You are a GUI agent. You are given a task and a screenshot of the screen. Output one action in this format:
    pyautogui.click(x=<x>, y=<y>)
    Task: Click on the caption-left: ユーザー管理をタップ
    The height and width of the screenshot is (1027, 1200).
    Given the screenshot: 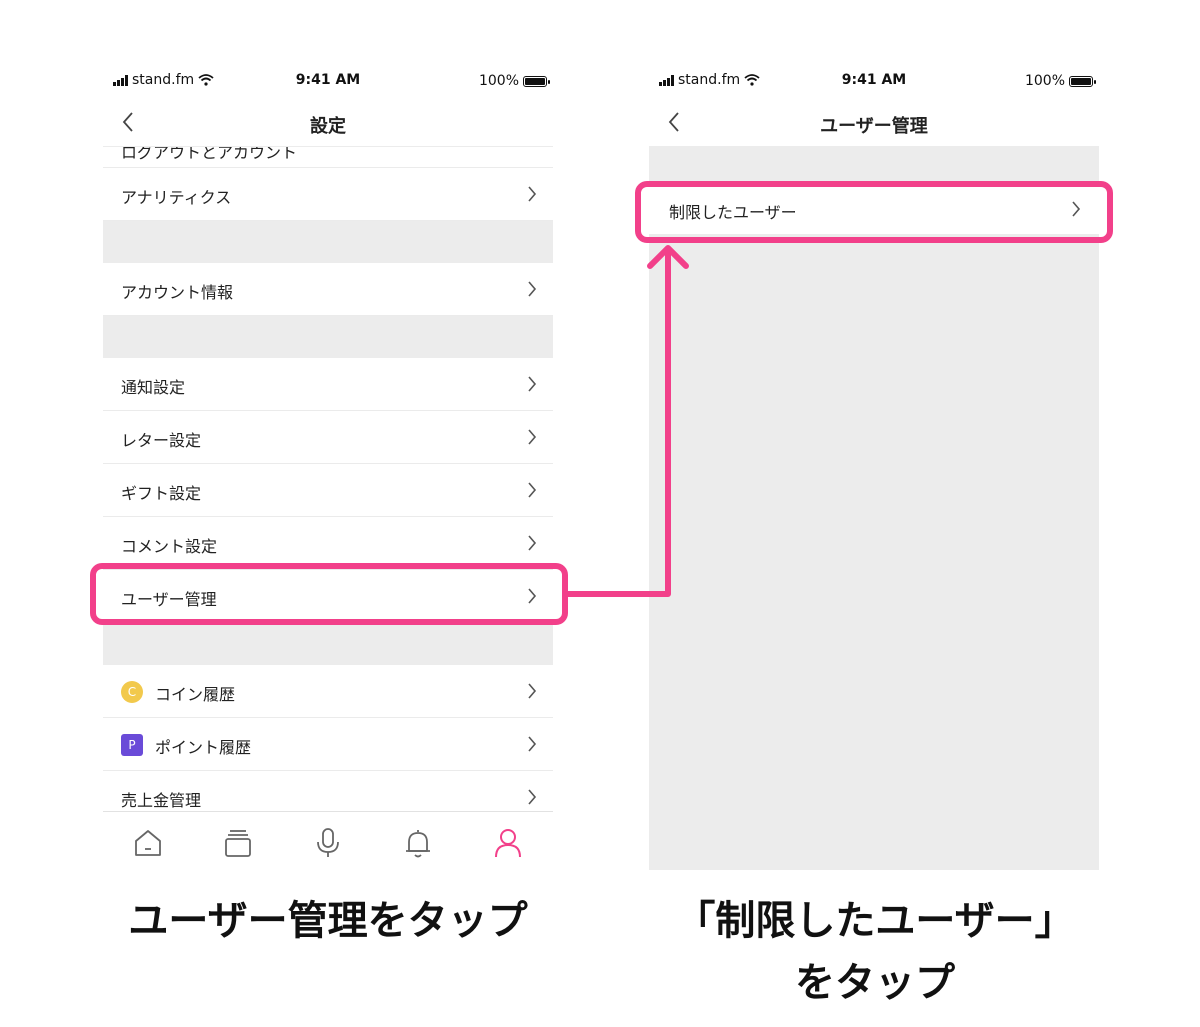 What is the action you would take?
    pyautogui.click(x=328, y=921)
    